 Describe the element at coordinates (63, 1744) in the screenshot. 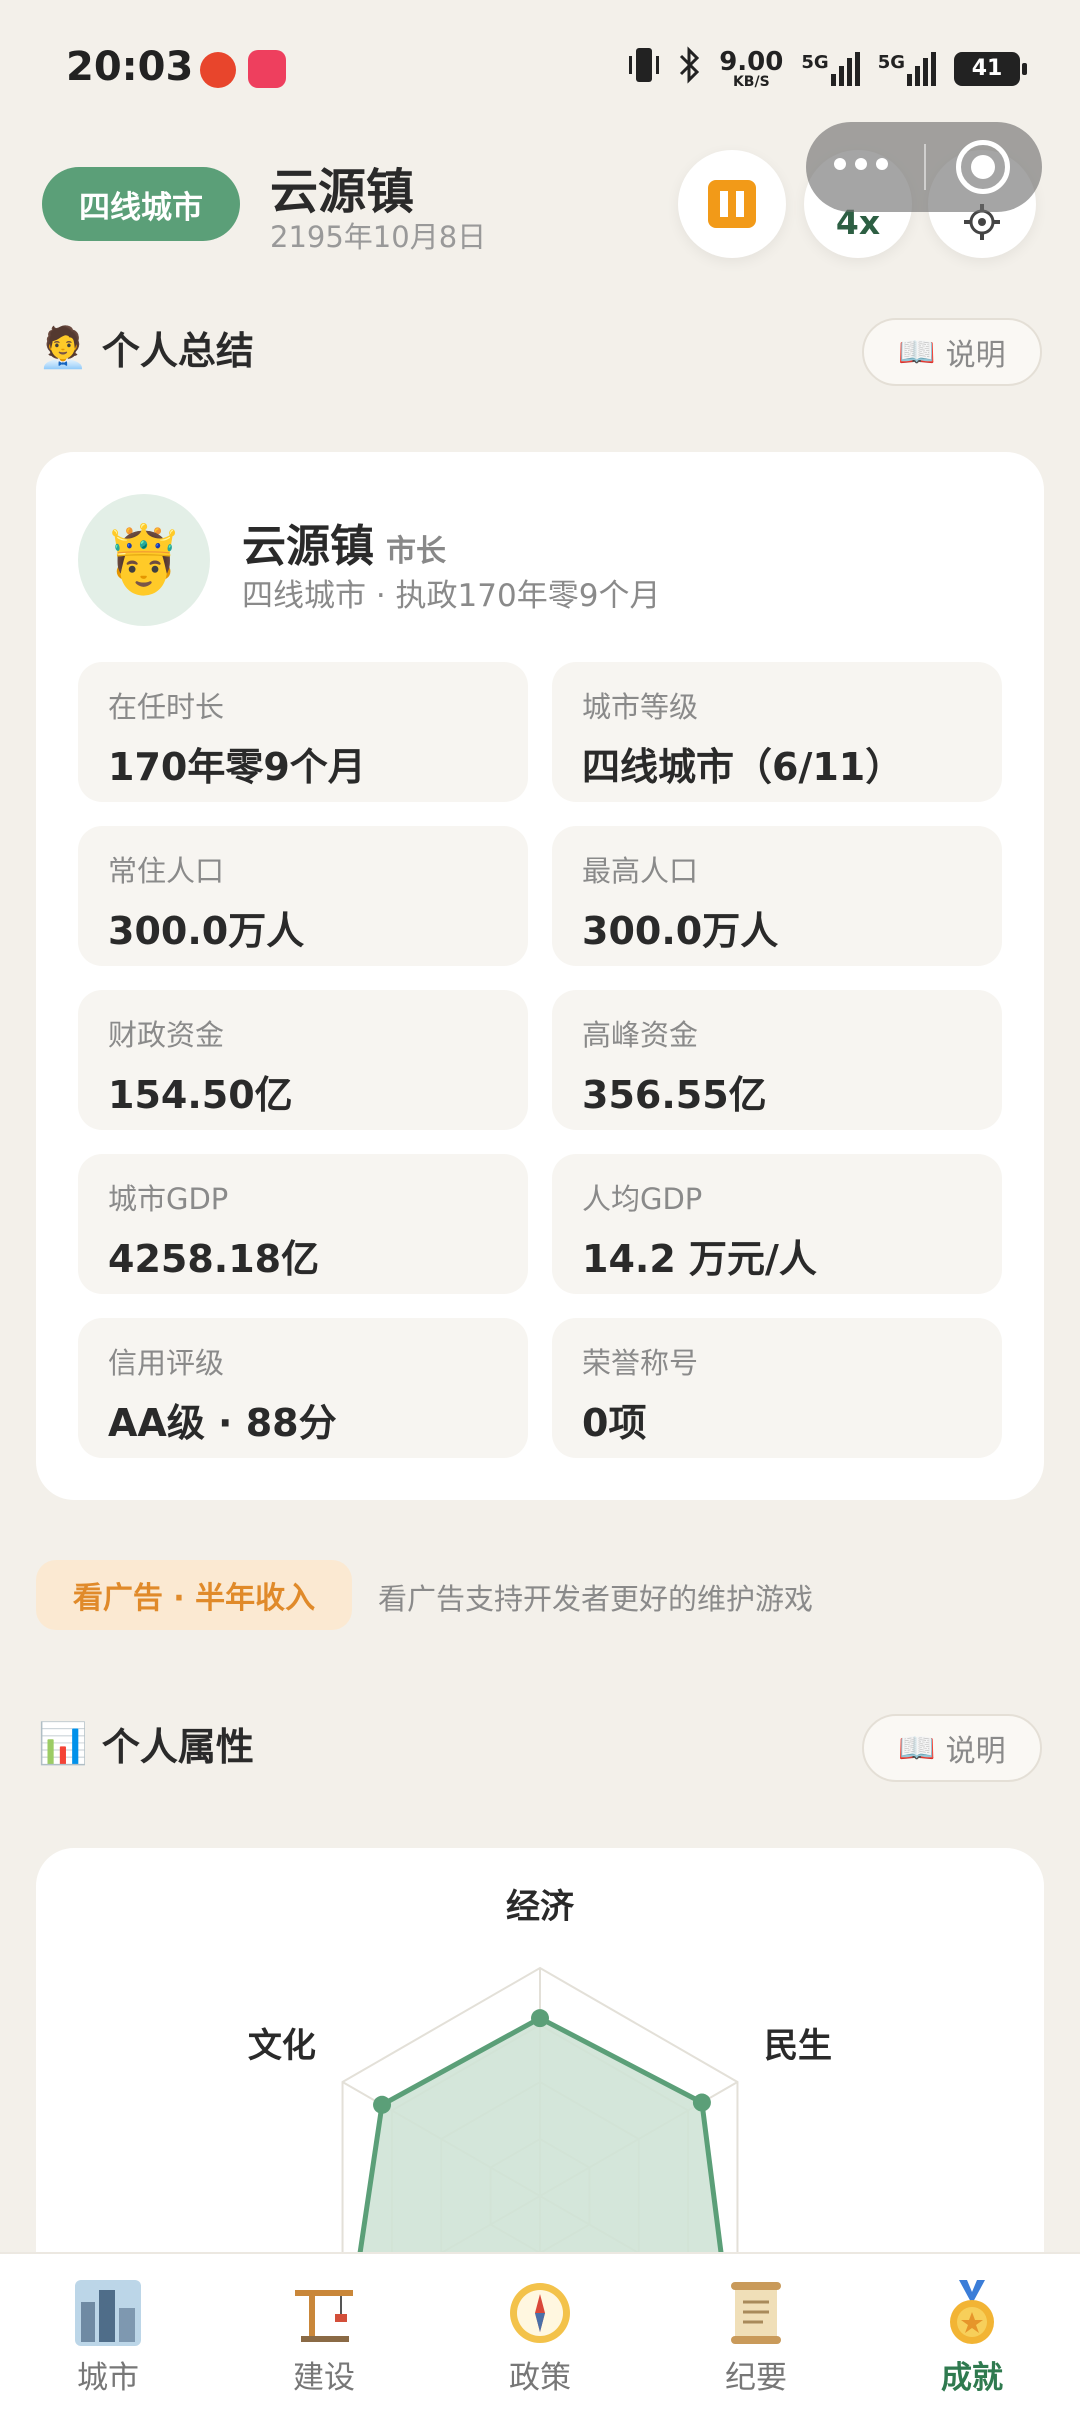

I see `chart-icon: 📊` at that location.